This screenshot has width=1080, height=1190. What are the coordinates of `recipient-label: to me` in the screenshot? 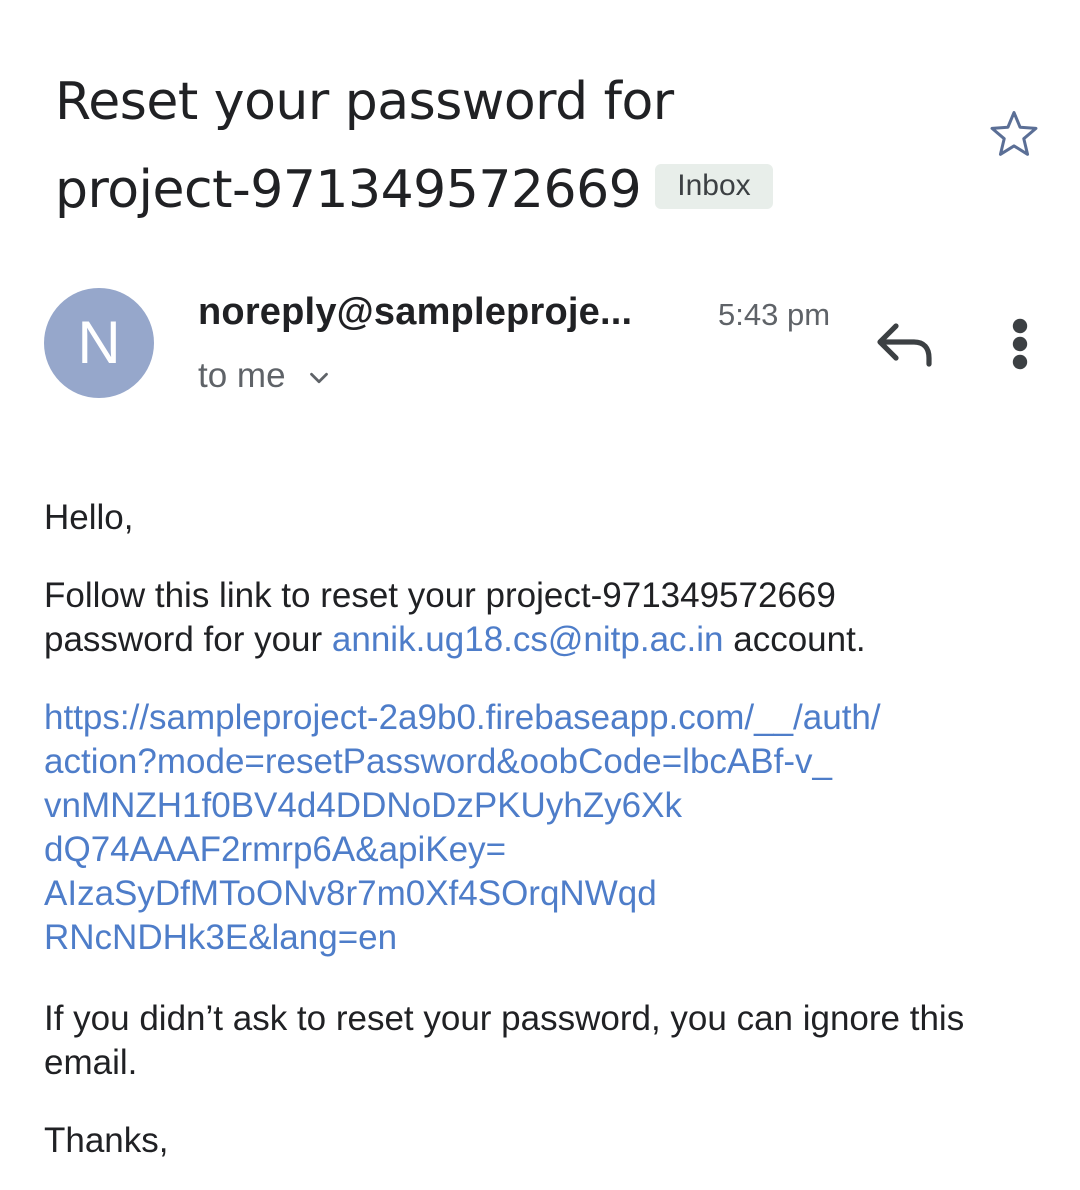 It's located at (242, 375).